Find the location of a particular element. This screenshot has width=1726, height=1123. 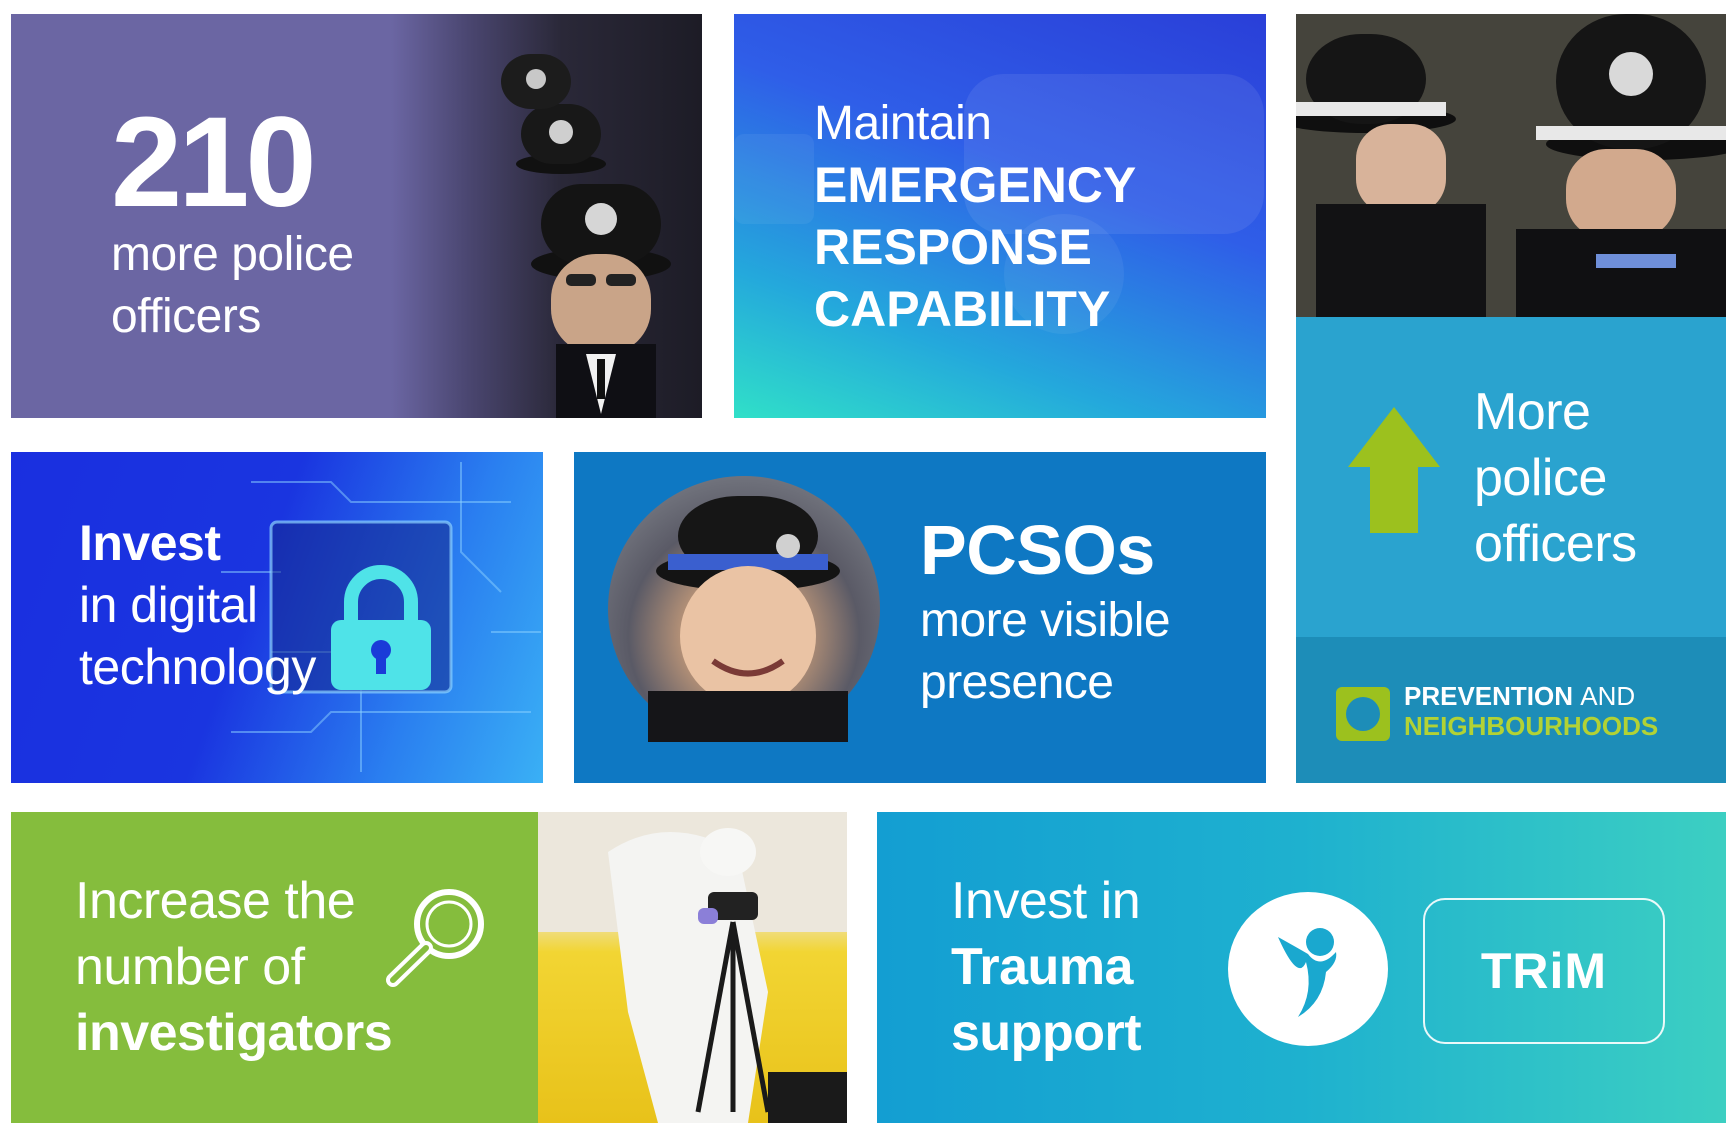

investigators-text: Increase the number of investigators is located at coordinates (234, 967).